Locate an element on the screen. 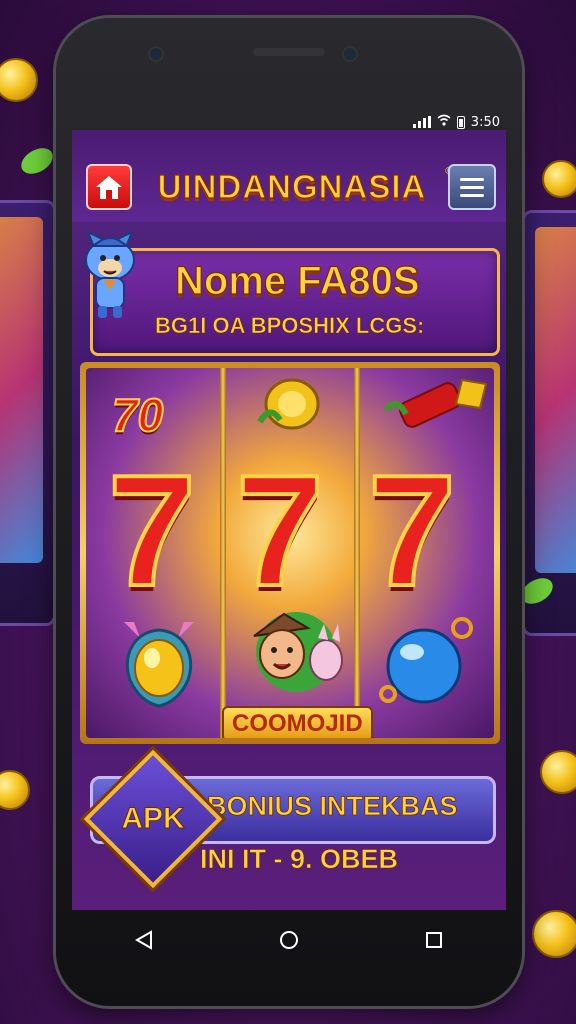 Image resolution: width=576 pixels, height=1024 pixels. reel-divider is located at coordinates (223, 553).